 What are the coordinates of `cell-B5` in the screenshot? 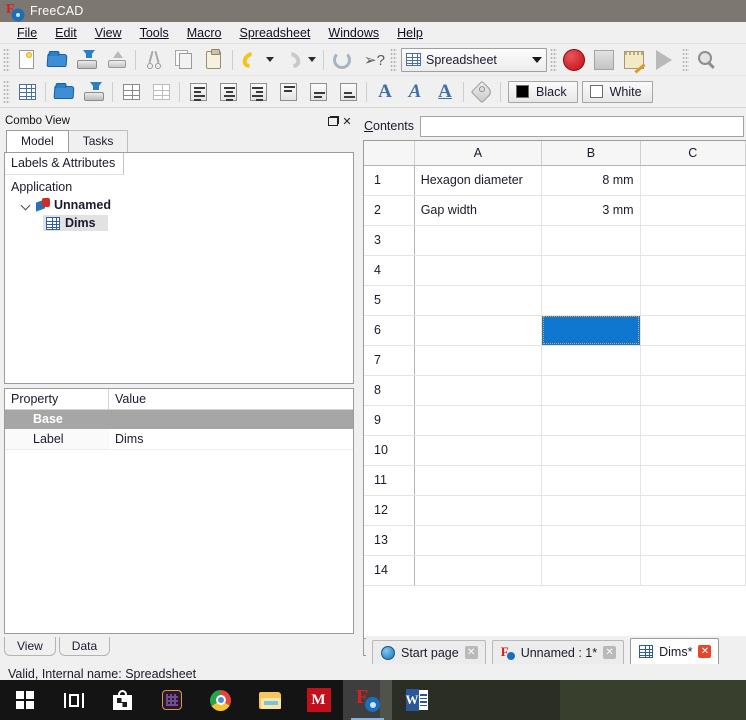 It's located at (591, 300).